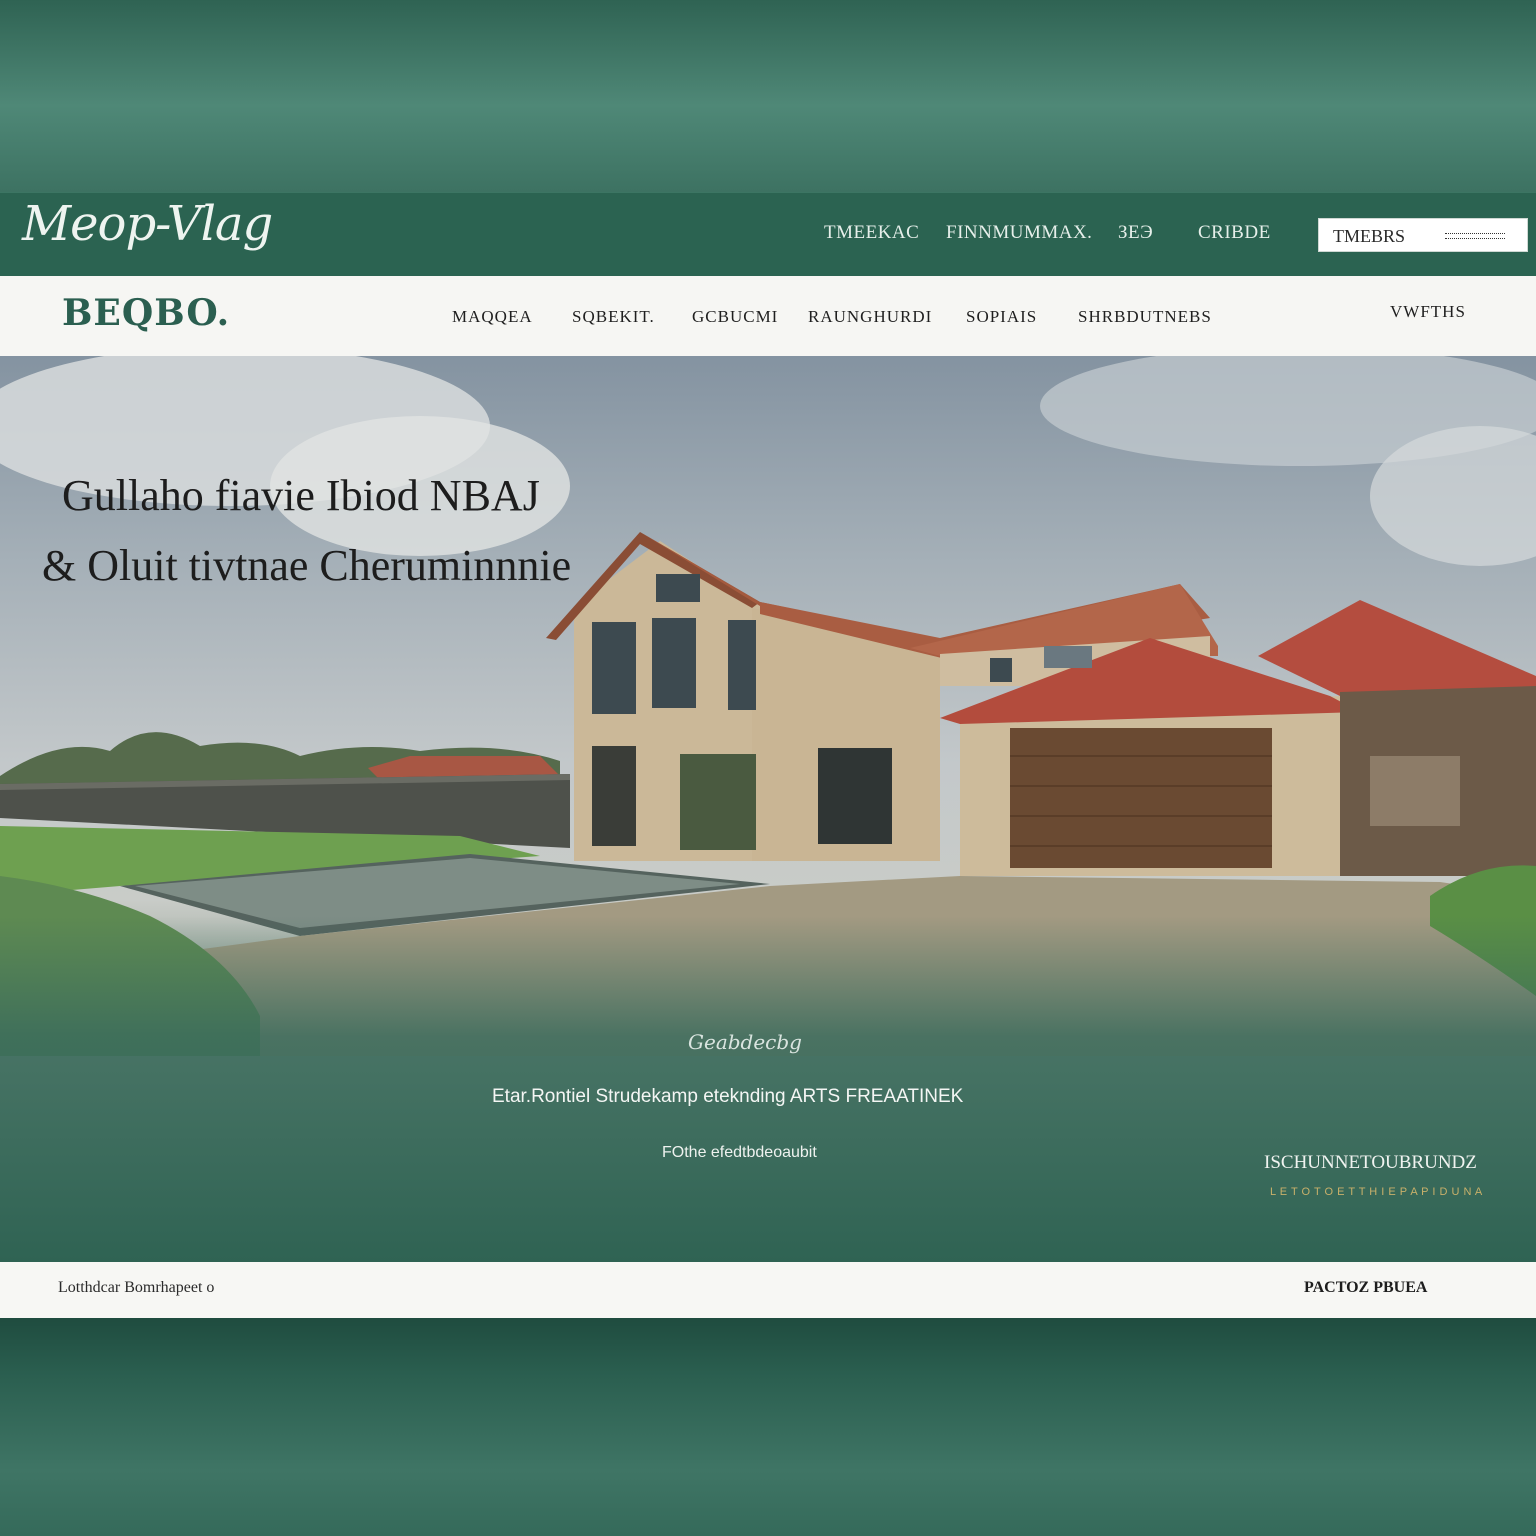 This screenshot has height=1536, width=1536. Describe the element at coordinates (1370, 1163) in the screenshot. I see `promo-title: ISCHUNNETOUBRUNDZ` at that location.